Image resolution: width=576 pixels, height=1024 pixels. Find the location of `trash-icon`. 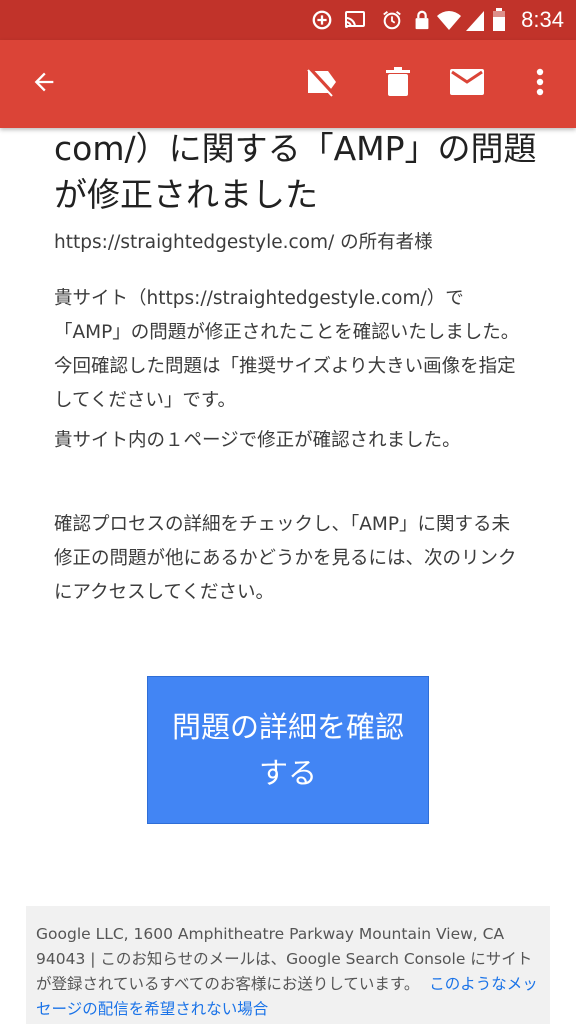

trash-icon is located at coordinates (398, 84).